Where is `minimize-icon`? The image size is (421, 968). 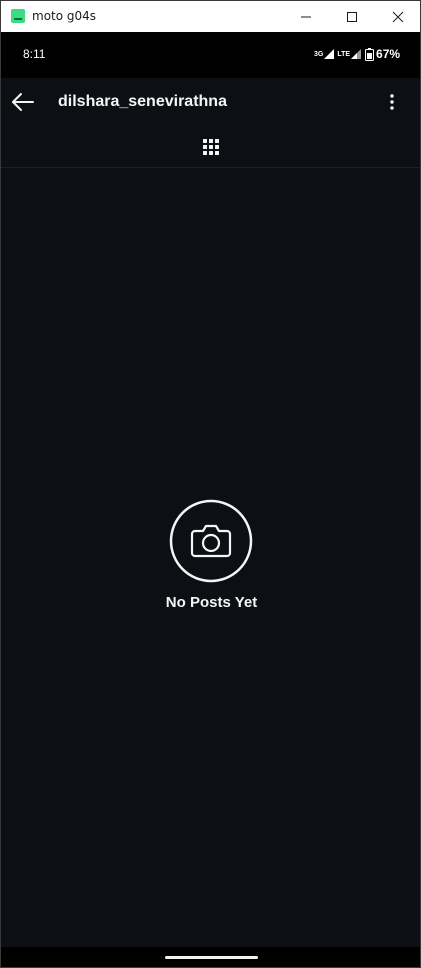
minimize-icon is located at coordinates (306, 16).